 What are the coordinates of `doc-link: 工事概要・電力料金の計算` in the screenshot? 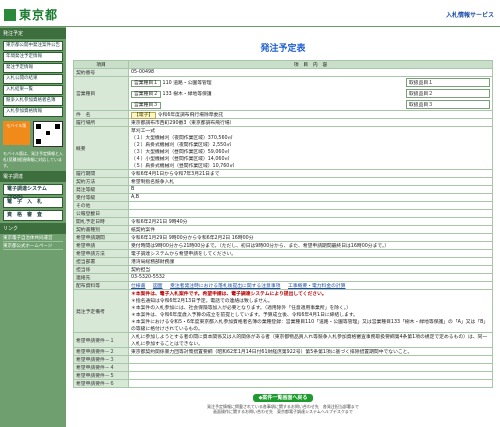 It's located at (317, 286).